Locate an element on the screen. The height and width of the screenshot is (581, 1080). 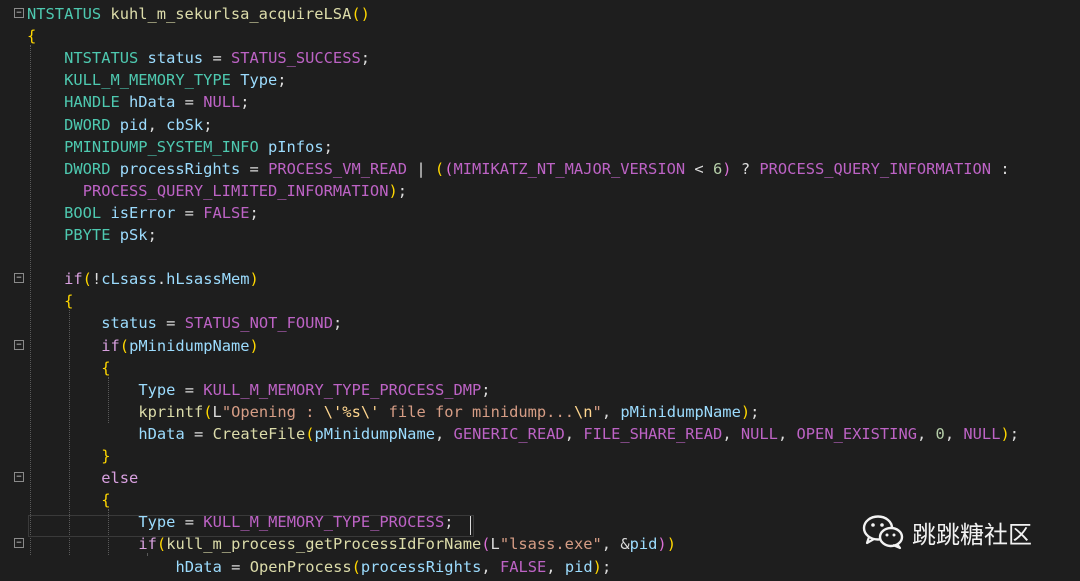
code-text: KULL_M_MEMORY_TYPE Type; is located at coordinates (175, 80).